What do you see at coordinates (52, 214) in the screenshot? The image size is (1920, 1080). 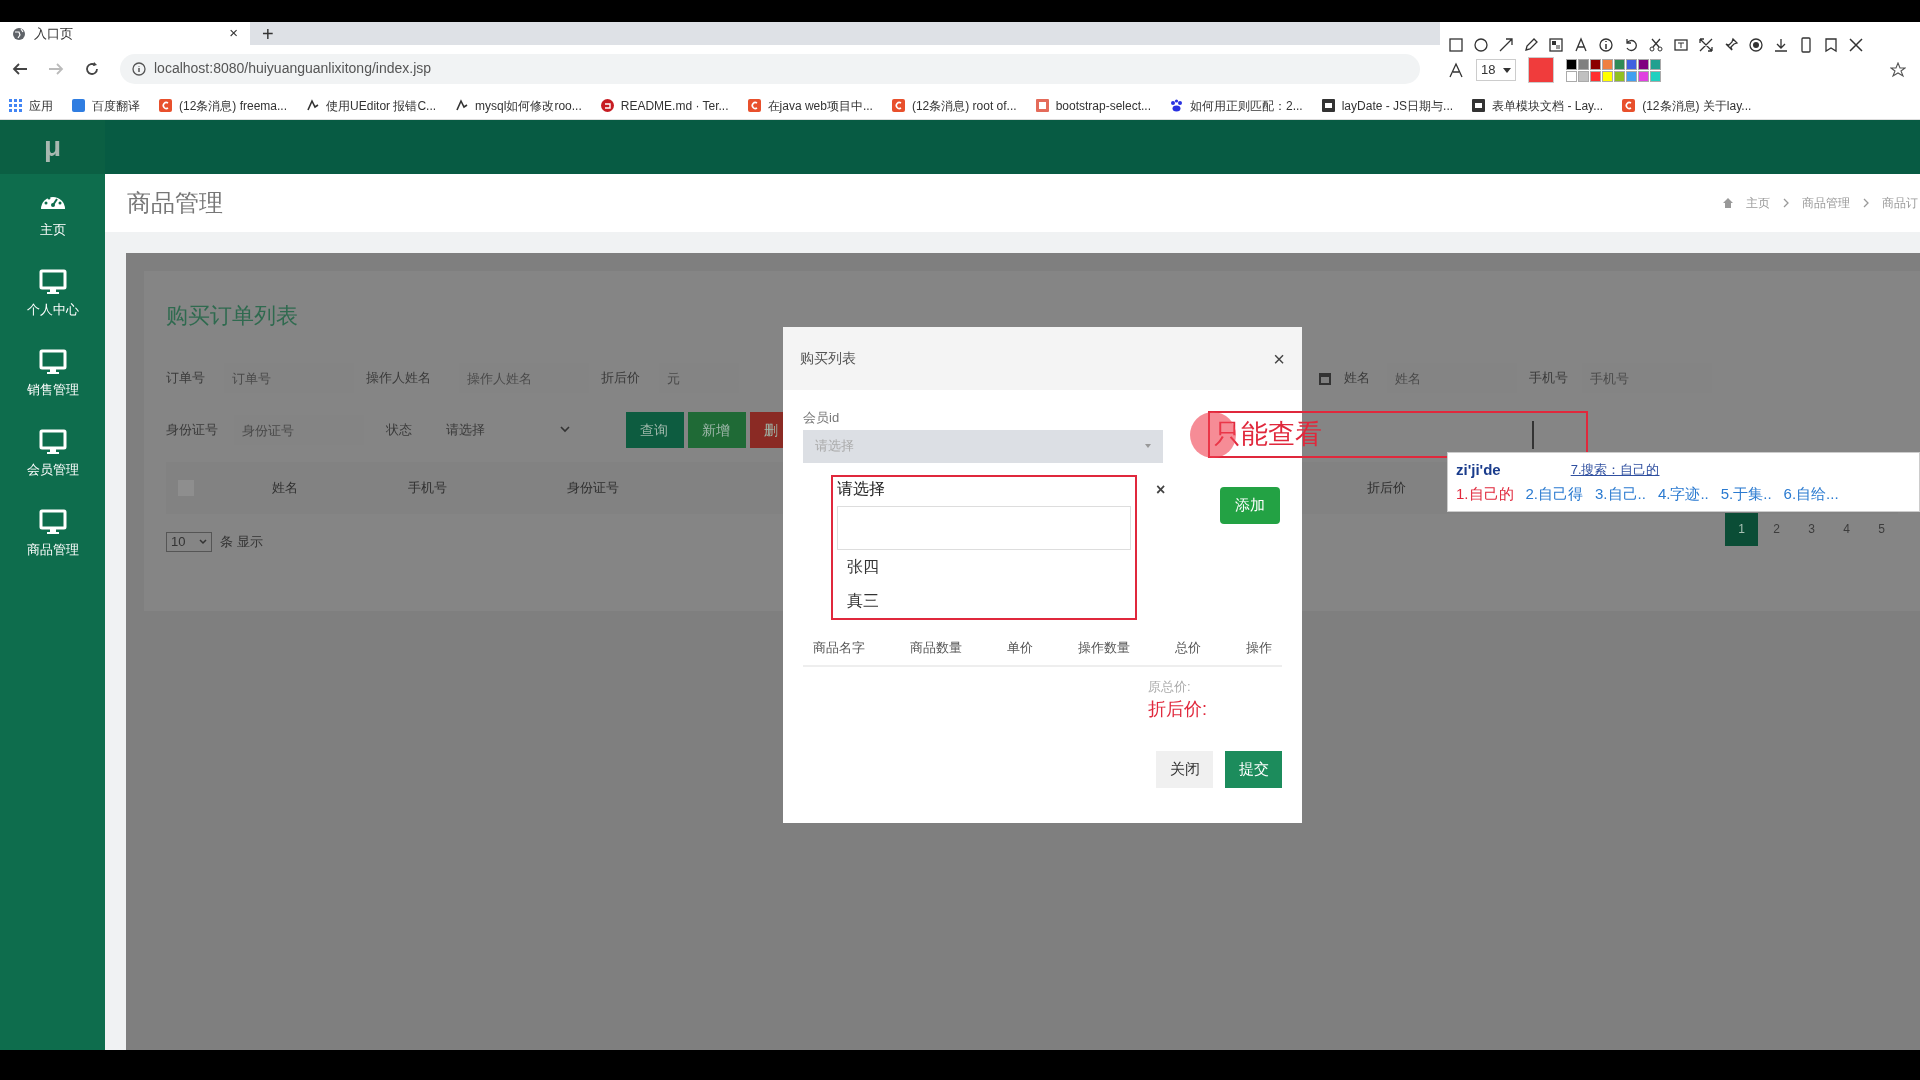 I see `sidebar-item: 主页` at bounding box center [52, 214].